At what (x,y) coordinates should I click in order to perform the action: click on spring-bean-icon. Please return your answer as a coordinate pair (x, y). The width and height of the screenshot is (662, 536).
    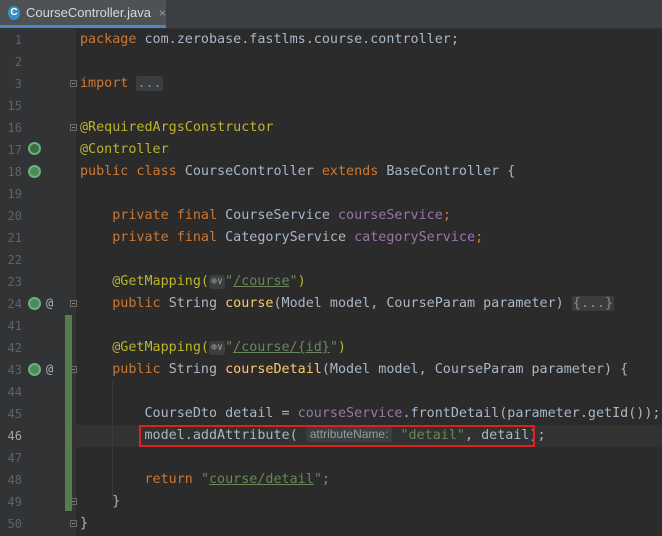
    Looking at the image, I should click on (34, 148).